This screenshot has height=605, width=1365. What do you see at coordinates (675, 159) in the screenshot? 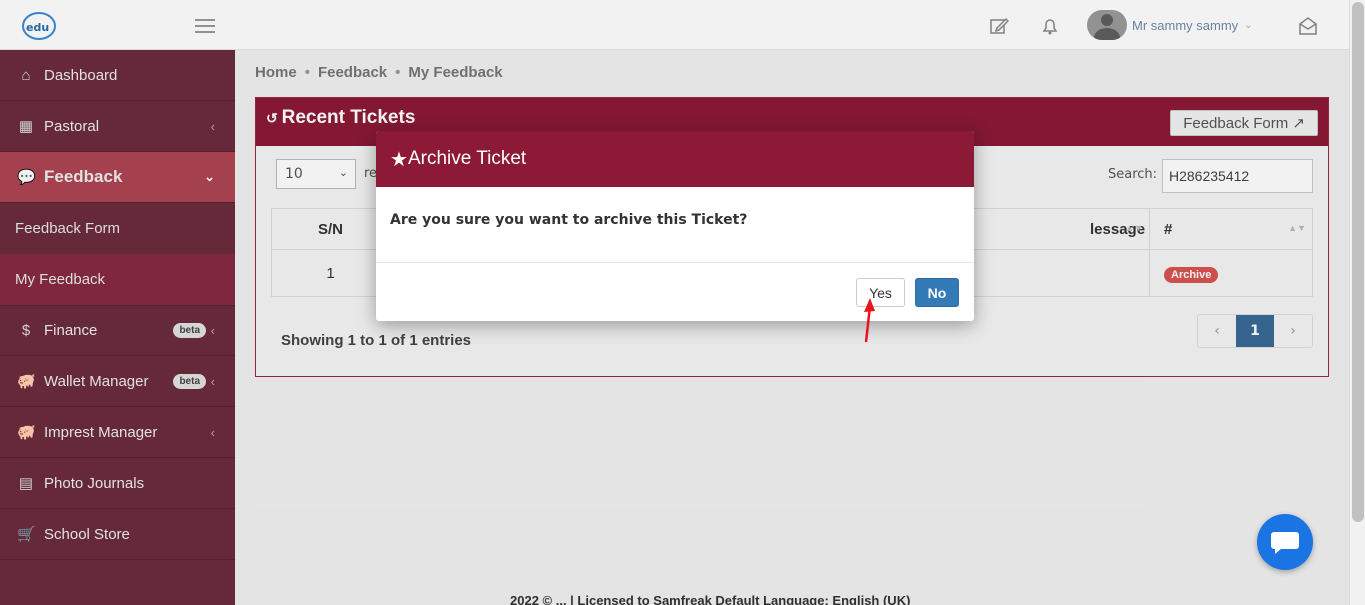
I see `modal-header: ★ Archive Ticket` at bounding box center [675, 159].